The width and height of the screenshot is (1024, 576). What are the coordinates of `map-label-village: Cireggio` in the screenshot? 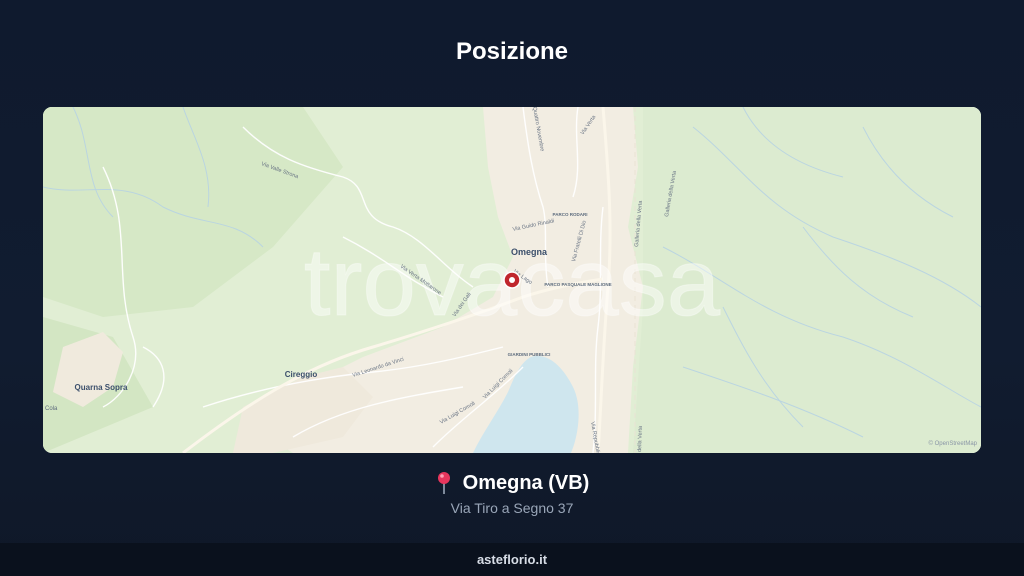 It's located at (301, 374).